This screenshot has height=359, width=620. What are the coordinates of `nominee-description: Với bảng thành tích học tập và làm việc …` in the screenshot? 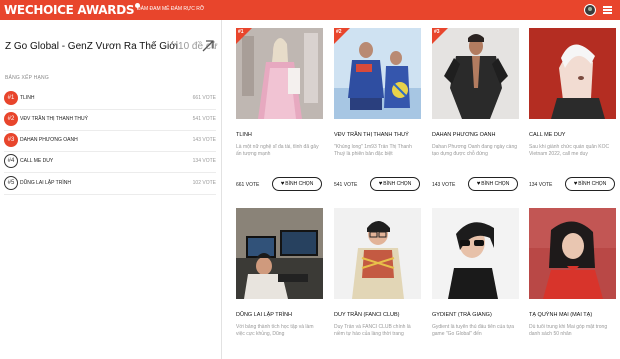 It's located at (275, 330).